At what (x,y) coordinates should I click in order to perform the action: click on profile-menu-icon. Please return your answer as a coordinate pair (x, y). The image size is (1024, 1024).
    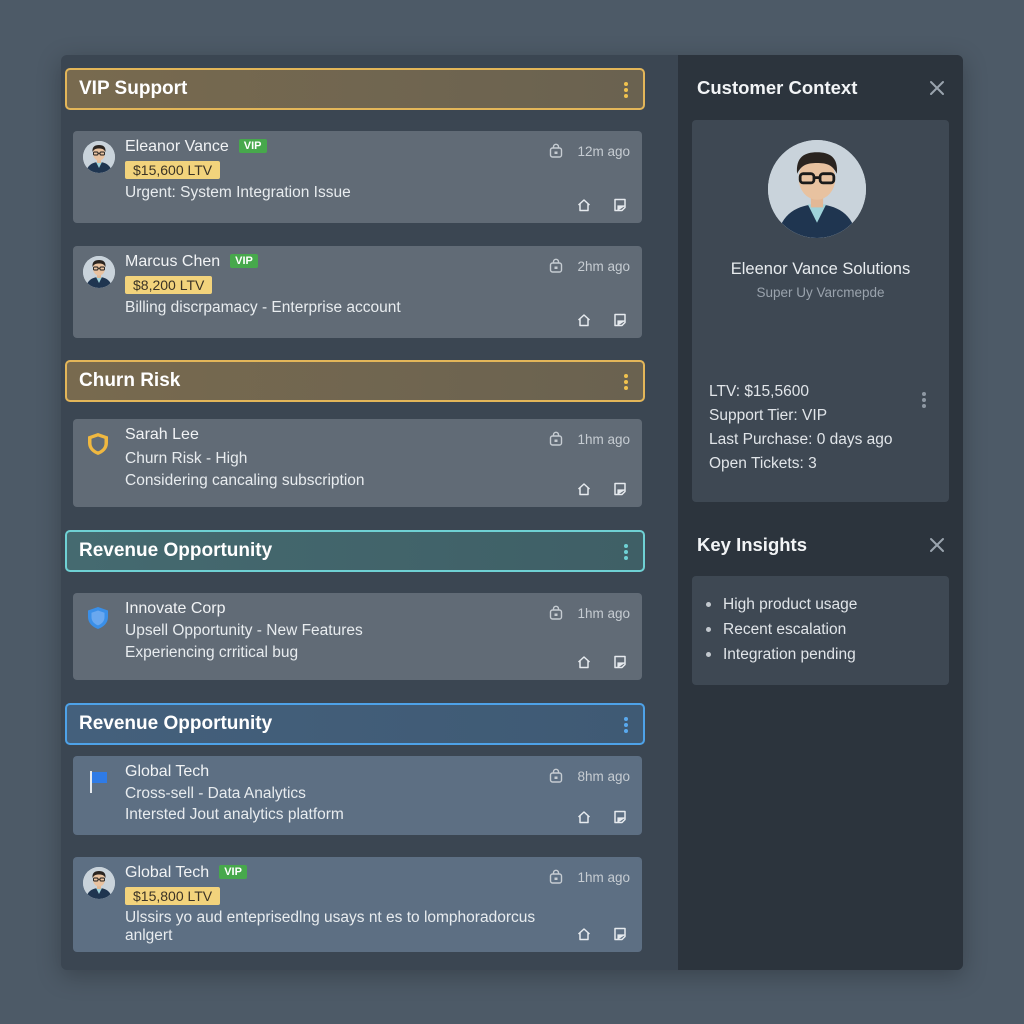
    Looking at the image, I should click on (924, 400).